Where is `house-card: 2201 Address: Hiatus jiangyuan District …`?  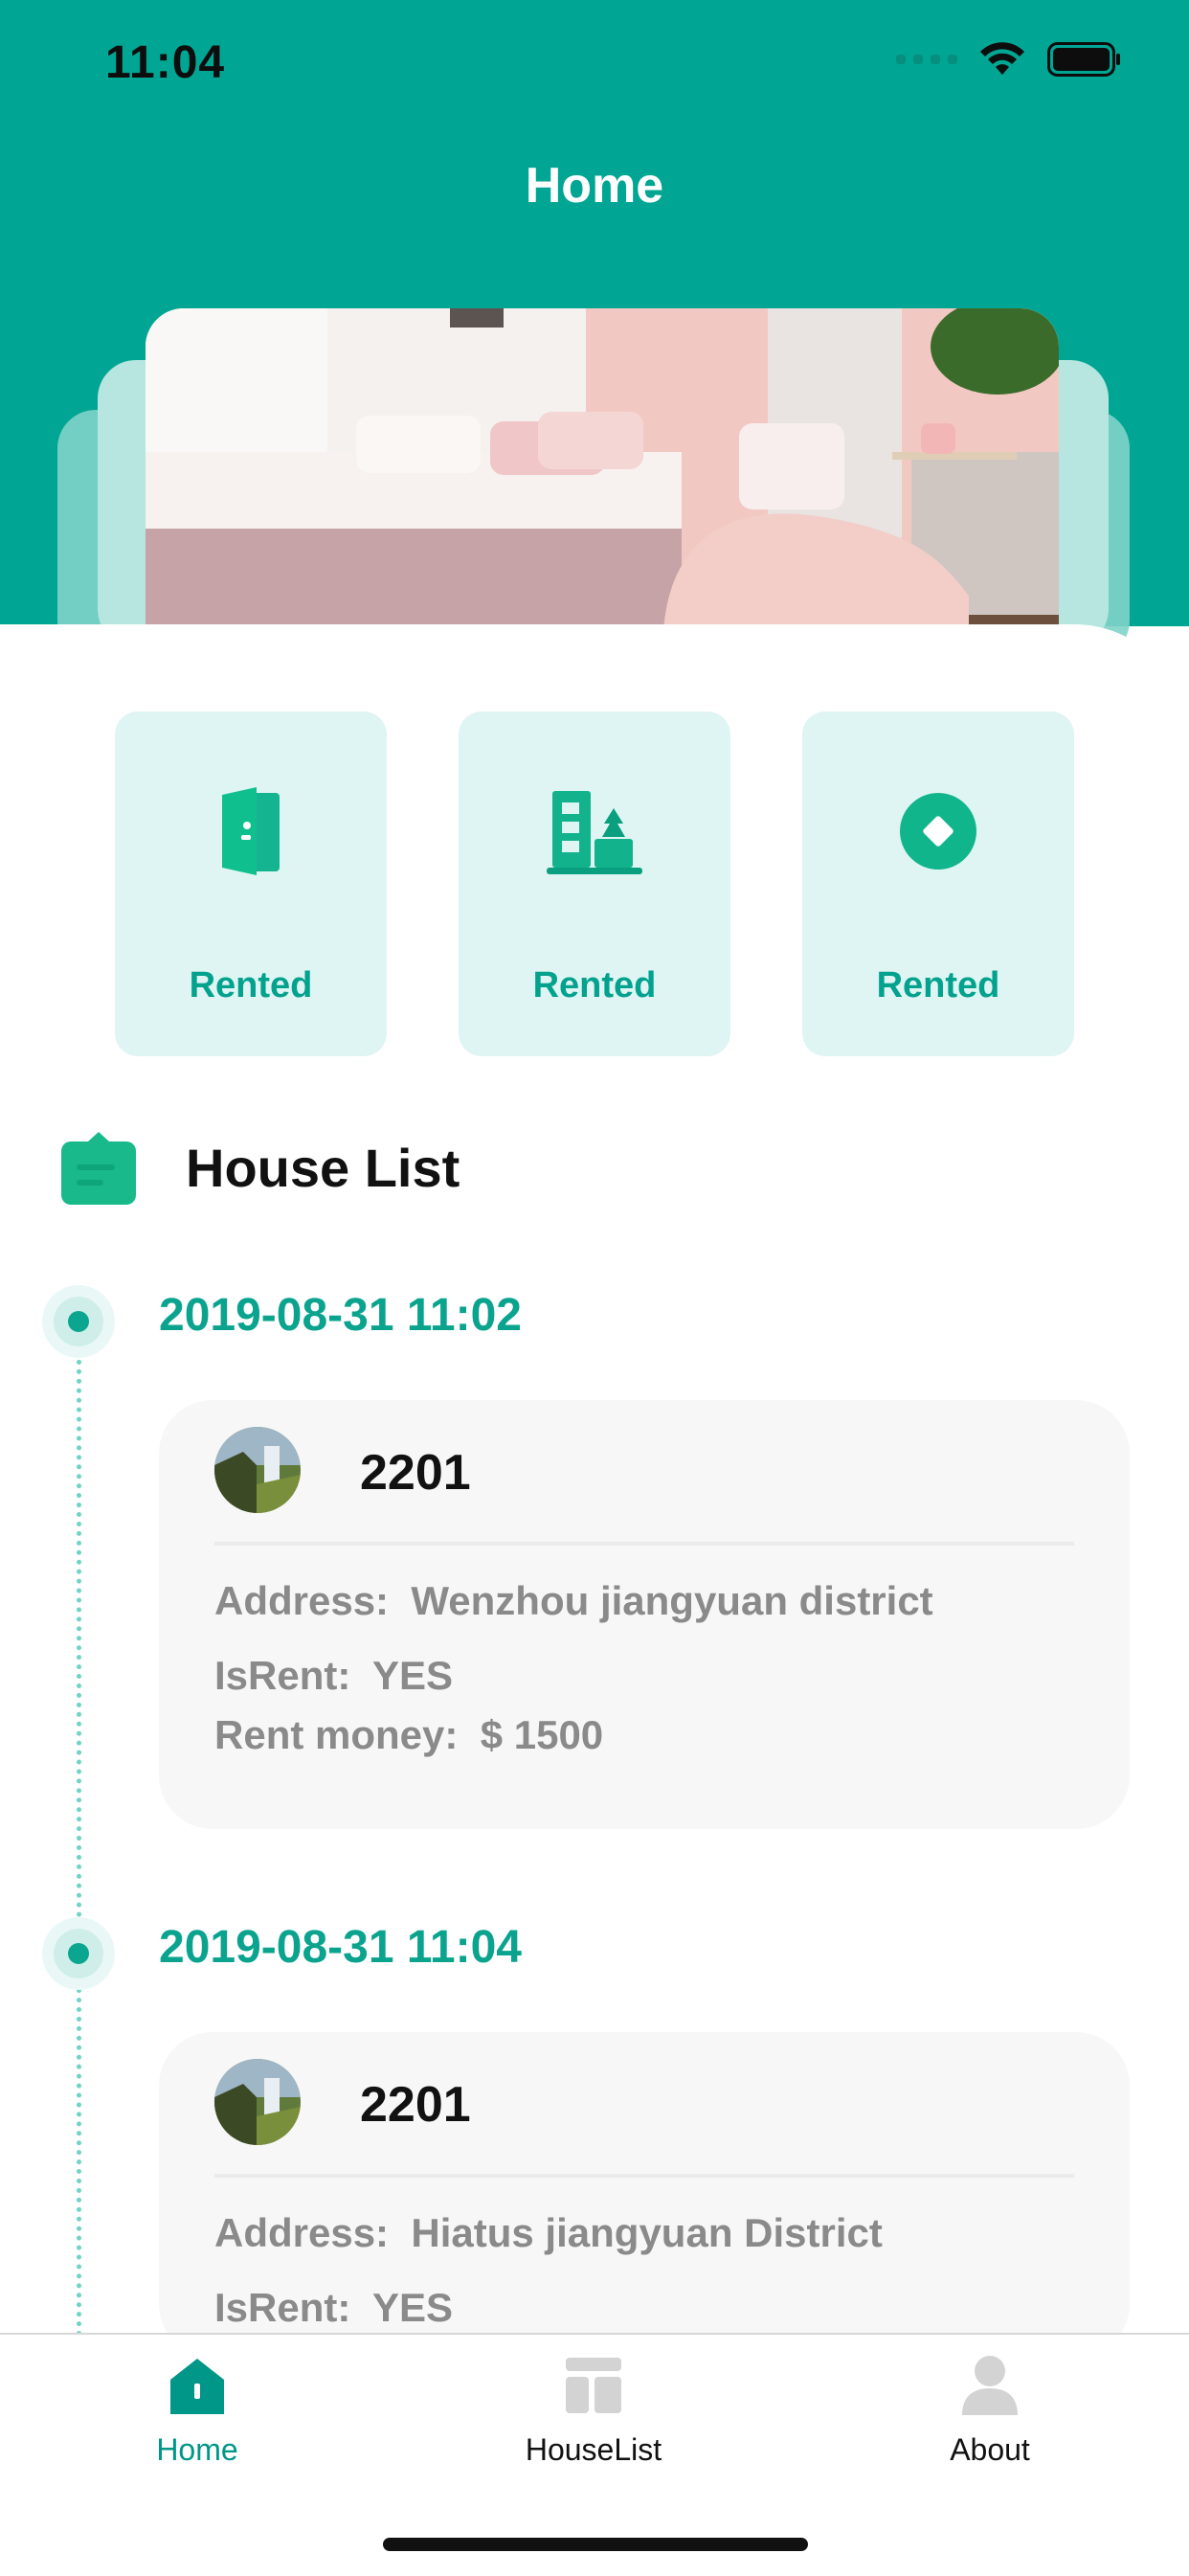
house-card: 2201 Address: Hiatus jiangyuan District … is located at coordinates (644, 2195).